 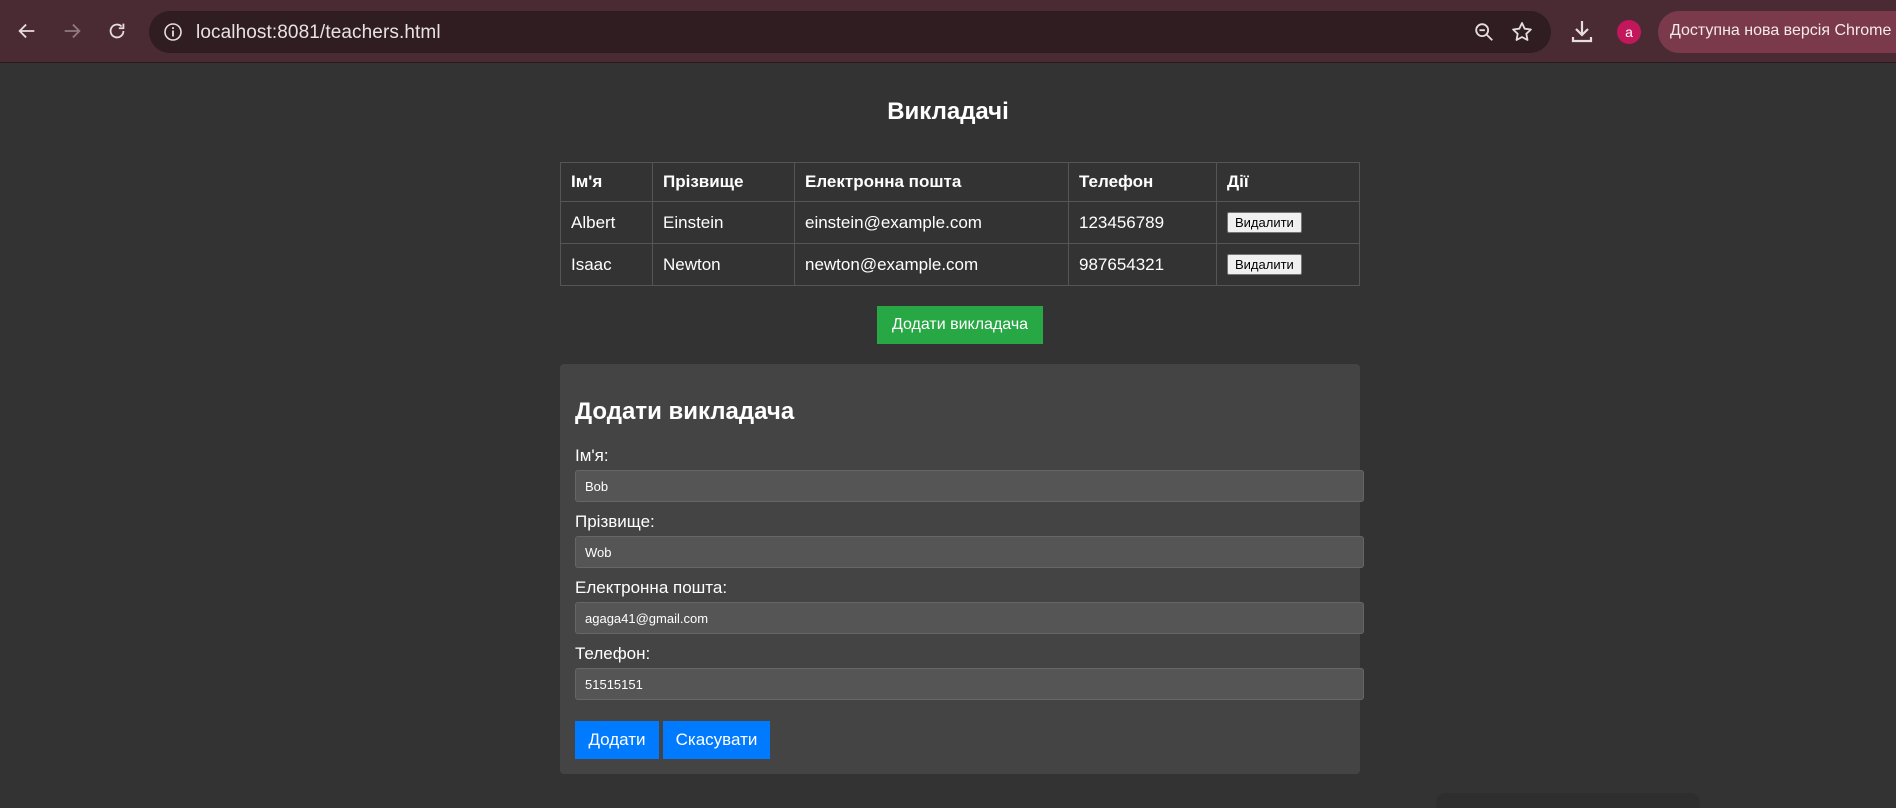 What do you see at coordinates (1142, 264) in the screenshot?
I see `cell-phone: 987654321` at bounding box center [1142, 264].